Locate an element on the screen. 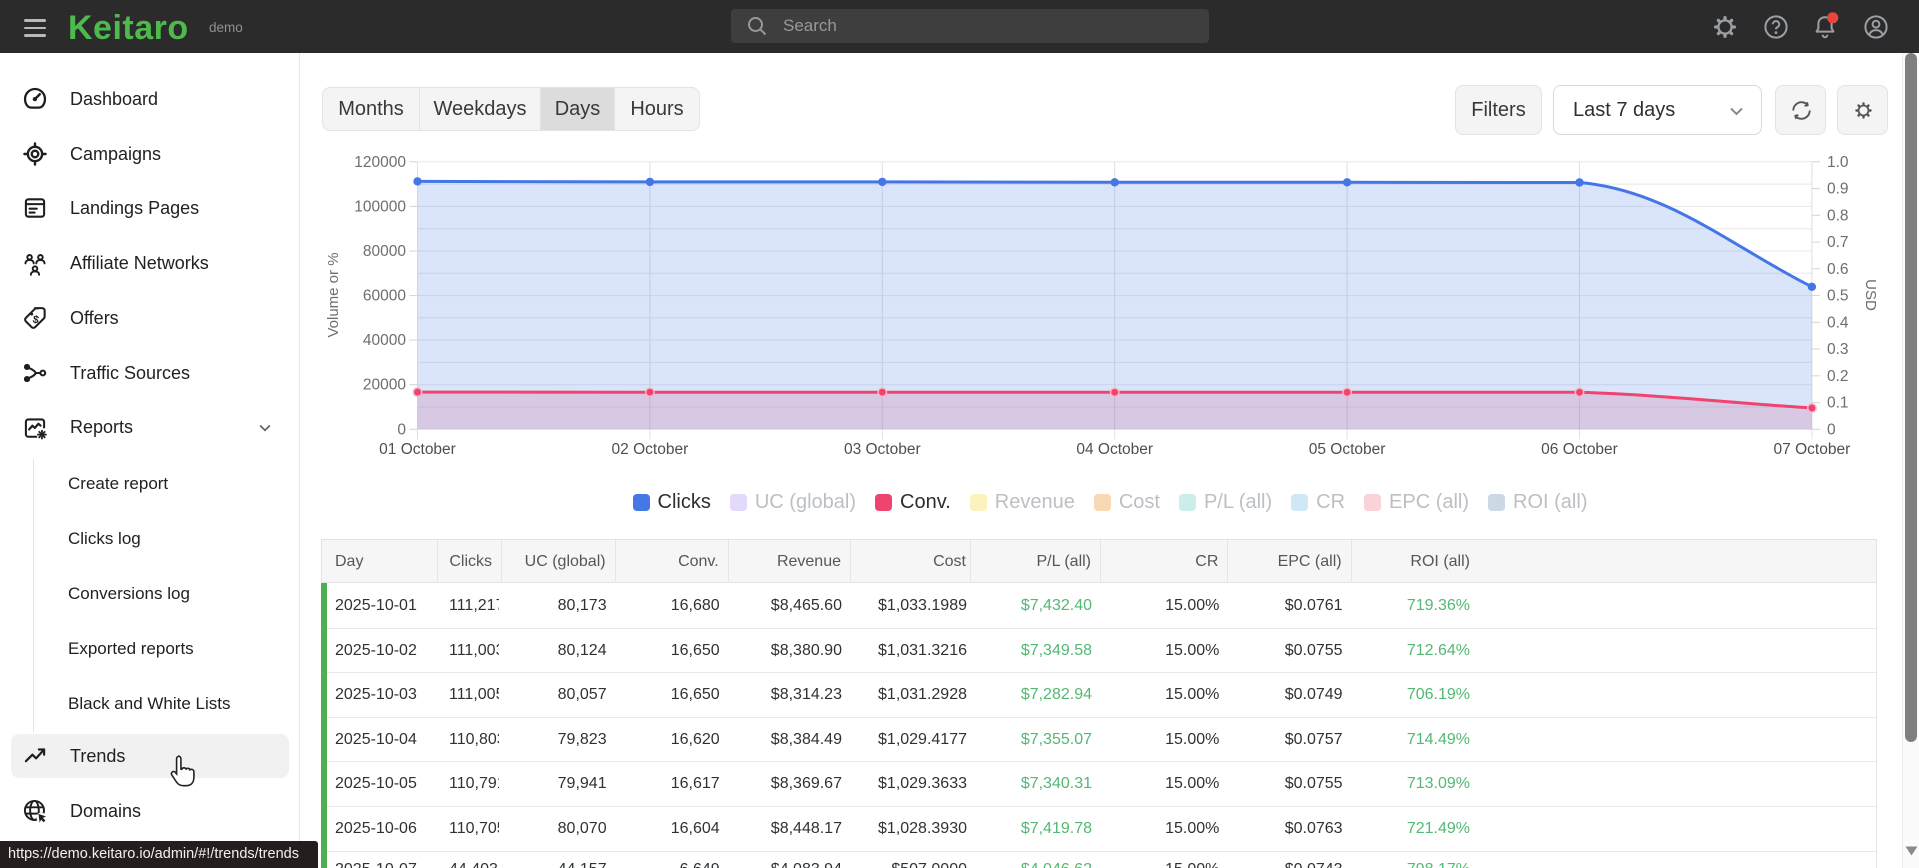 The image size is (1919, 868). svg-text: 1.0 is located at coordinates (1838, 162).